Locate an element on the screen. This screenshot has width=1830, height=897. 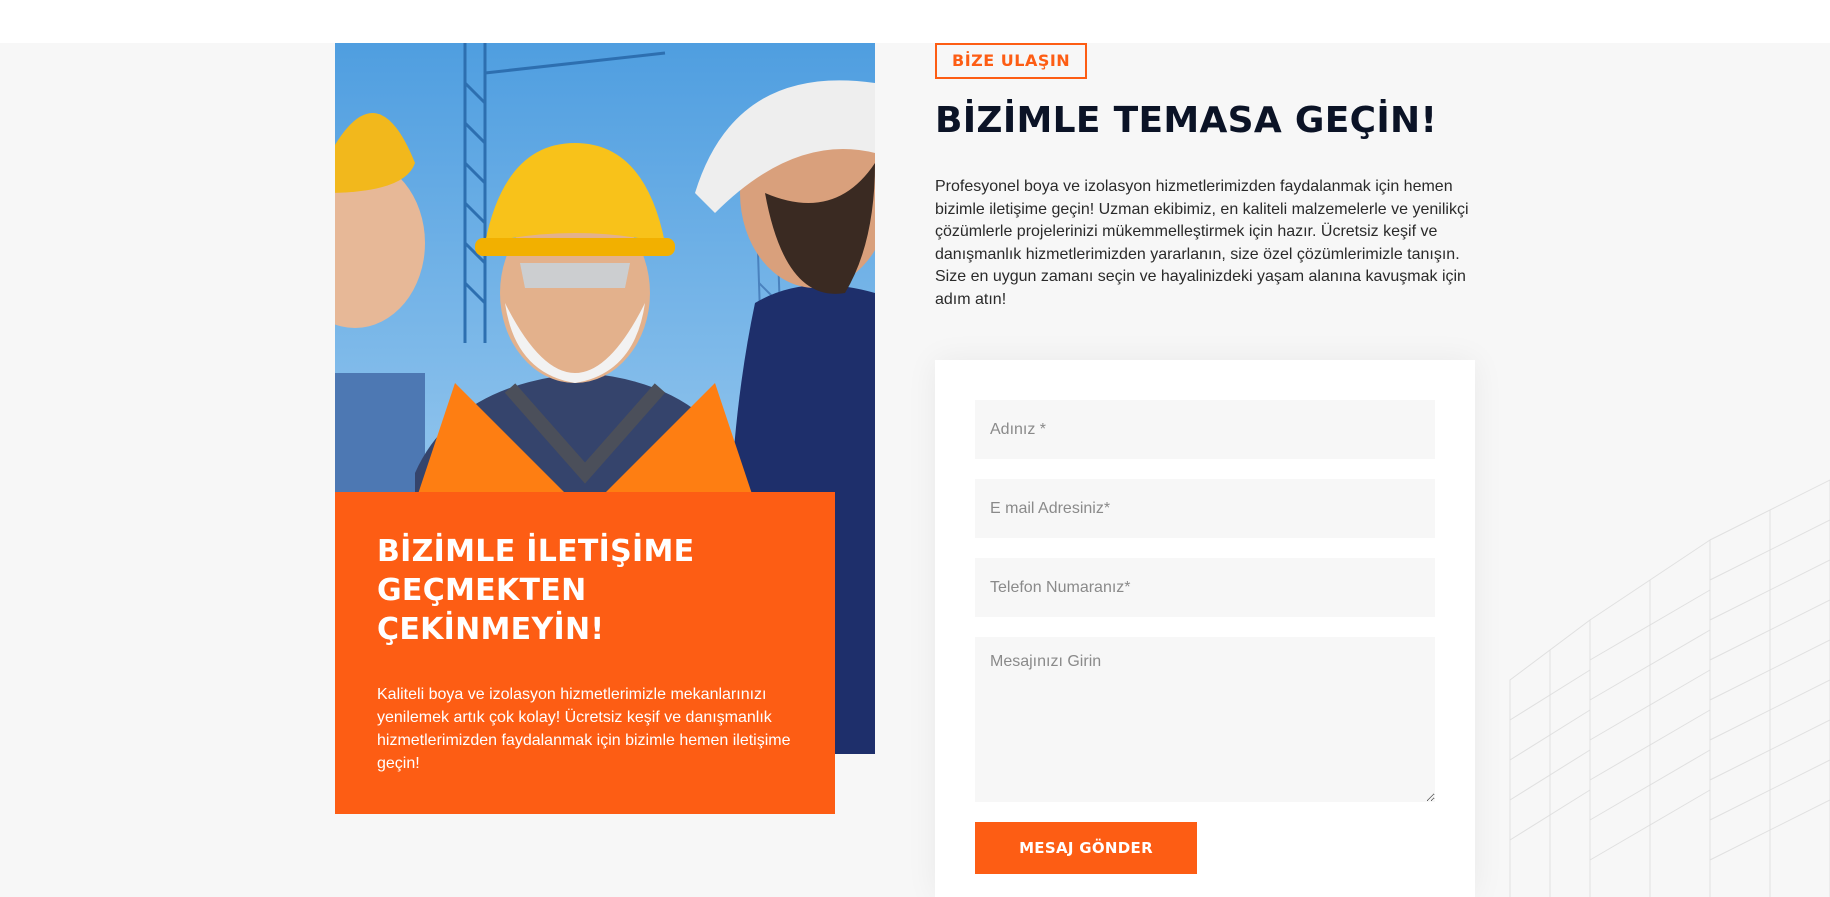
name-input is located at coordinates (1205, 429).